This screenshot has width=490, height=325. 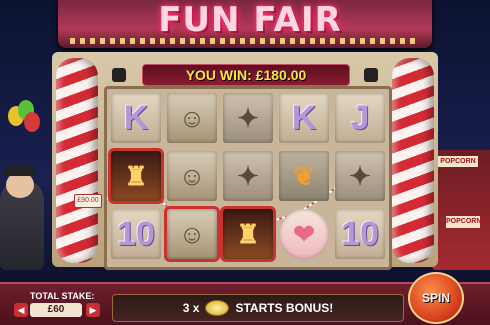 I want to click on bonus-text: STARTS BONUS!, so click(x=284, y=308).